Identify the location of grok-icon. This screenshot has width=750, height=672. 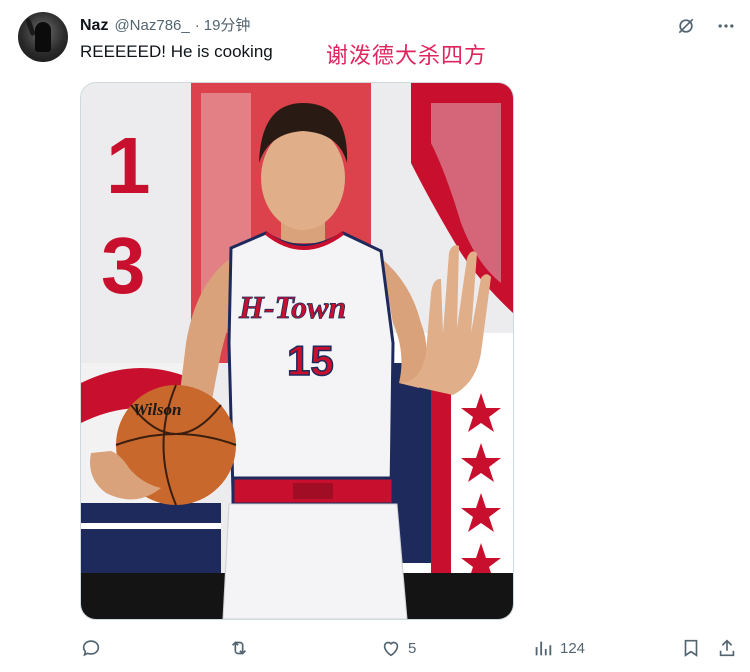
(686, 26).